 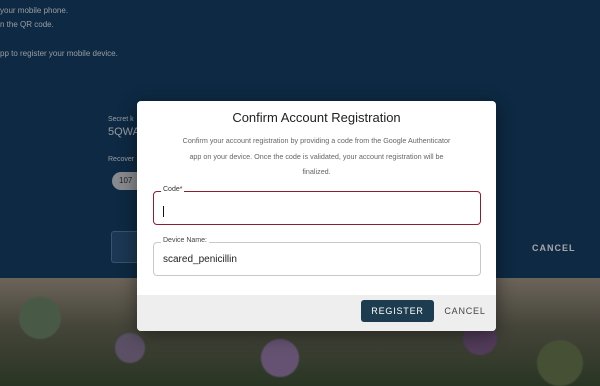 I want to click on register-button: REGISTER, so click(x=397, y=311).